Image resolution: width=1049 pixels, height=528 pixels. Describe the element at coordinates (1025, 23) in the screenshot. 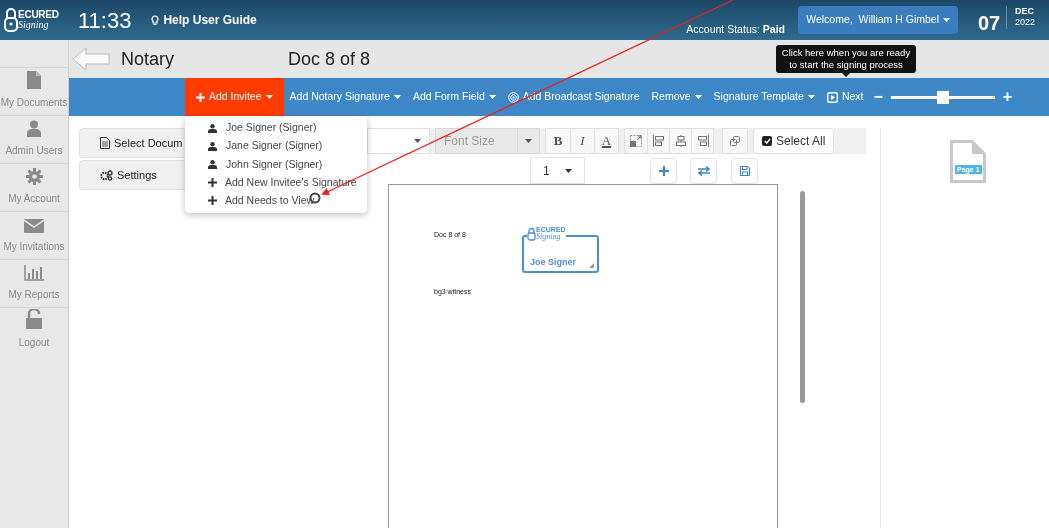

I see `date-year: 2022` at that location.